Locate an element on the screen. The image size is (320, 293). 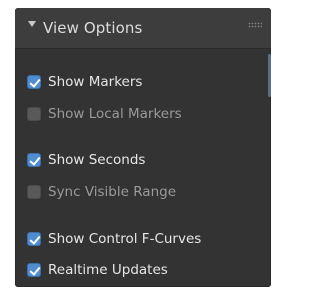
option-show-seconds: Show Seconds is located at coordinates (86, 160).